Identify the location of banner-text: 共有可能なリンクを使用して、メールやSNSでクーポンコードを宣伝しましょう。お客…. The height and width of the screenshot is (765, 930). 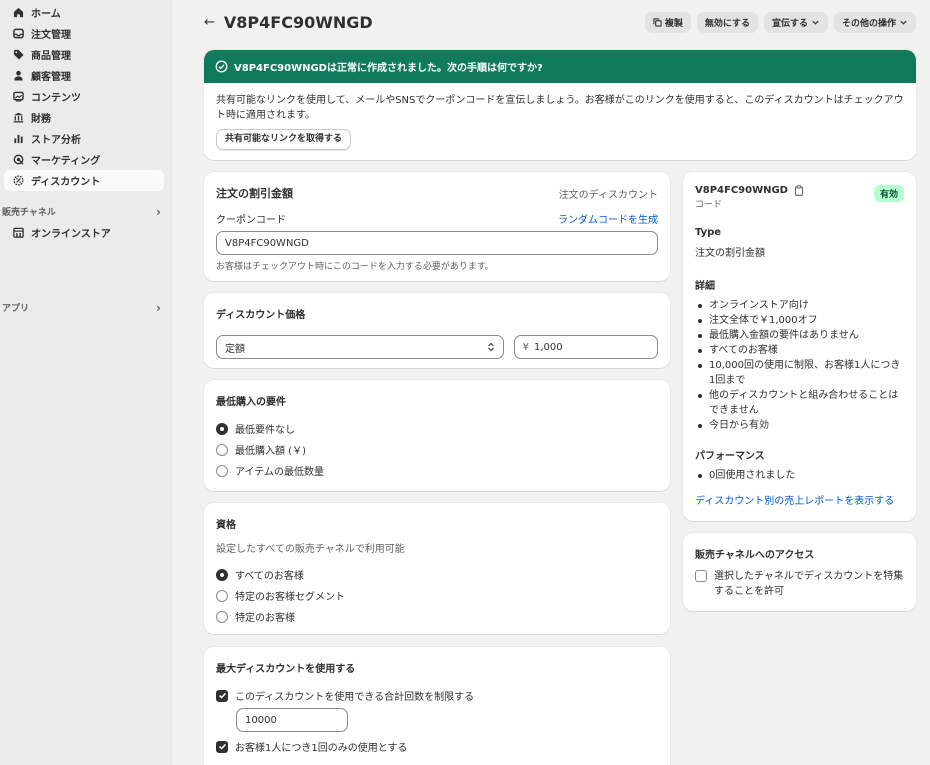
(560, 108).